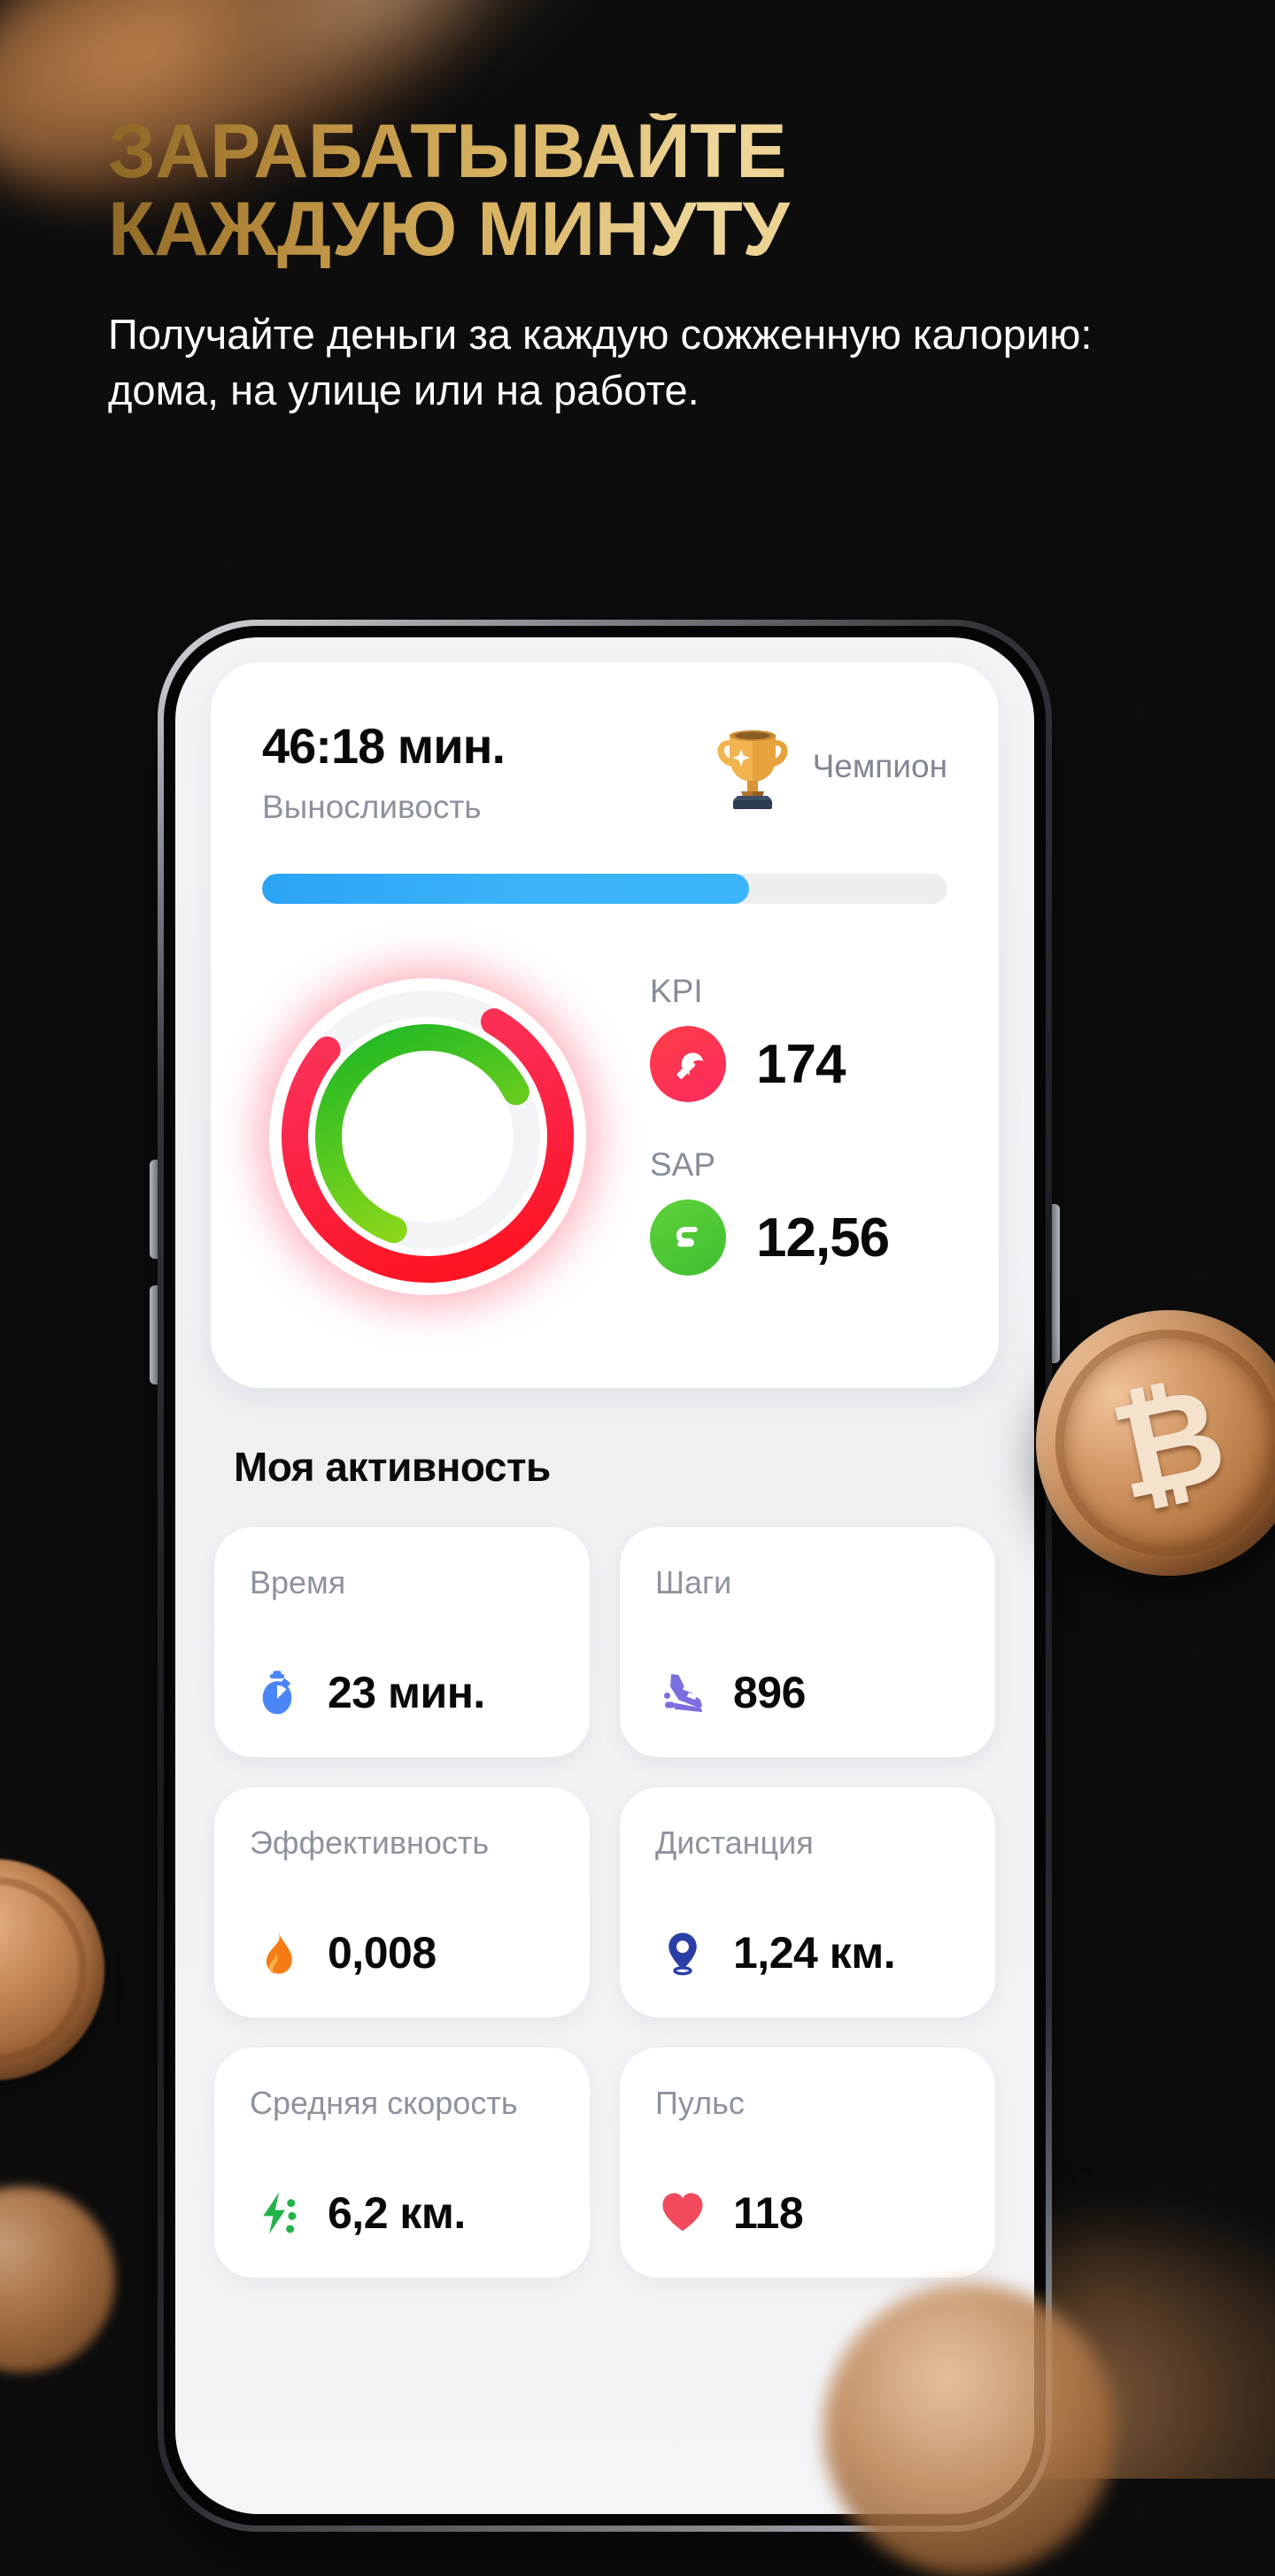  Describe the element at coordinates (372, 807) in the screenshot. I see `endurance-time-label: Выносливость` at that location.